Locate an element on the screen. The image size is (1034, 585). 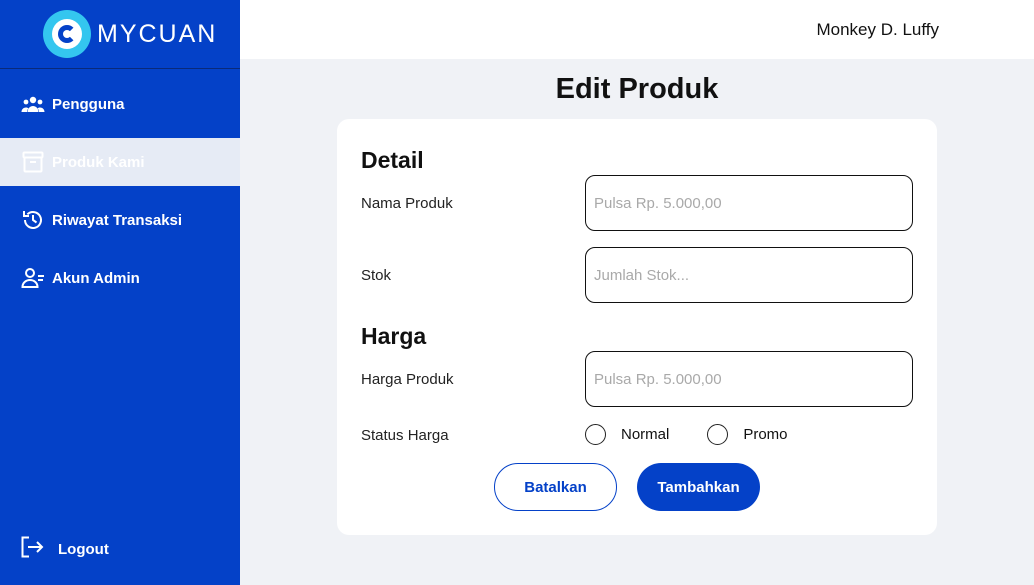
harga-section-title: Harga is located at coordinates (394, 336).